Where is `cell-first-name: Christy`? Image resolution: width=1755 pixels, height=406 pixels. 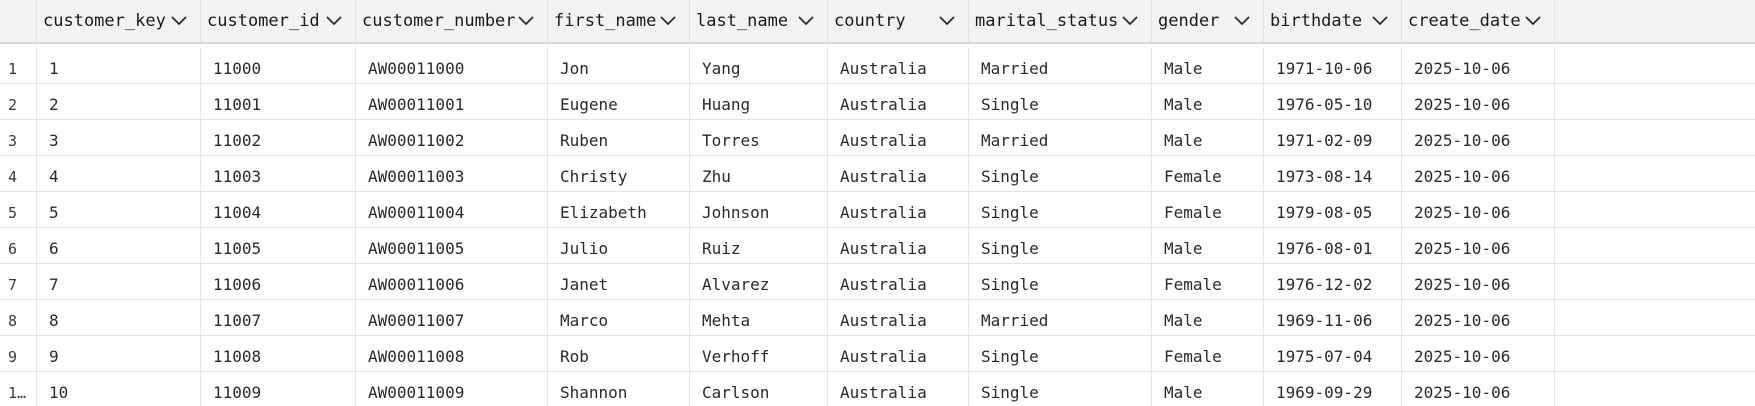
cell-first-name: Christy is located at coordinates (619, 173).